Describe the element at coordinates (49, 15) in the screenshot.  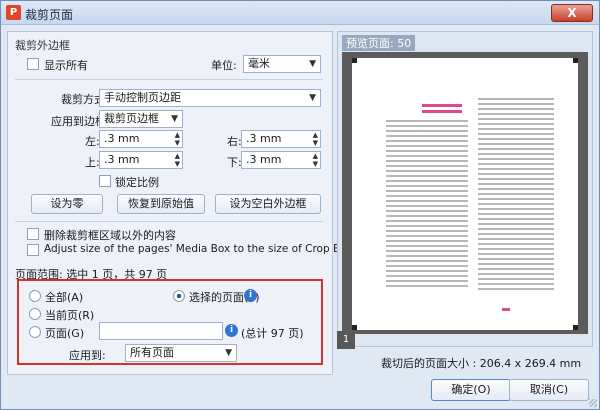
I see `window-title: 裁剪页面` at that location.